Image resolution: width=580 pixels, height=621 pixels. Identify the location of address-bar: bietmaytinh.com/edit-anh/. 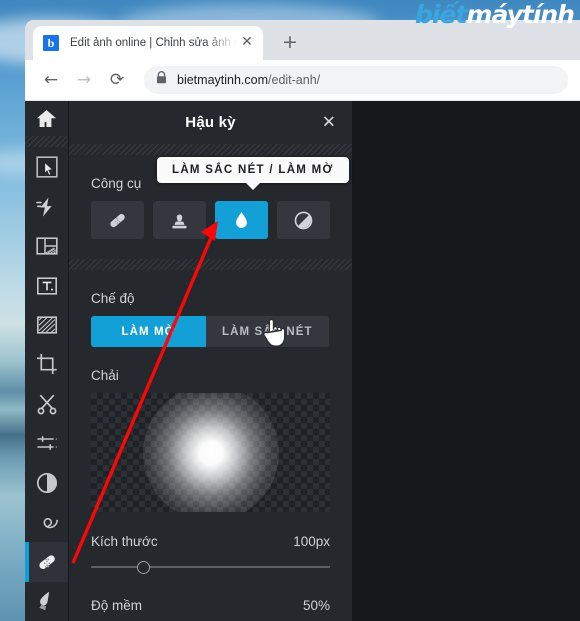
(356, 80).